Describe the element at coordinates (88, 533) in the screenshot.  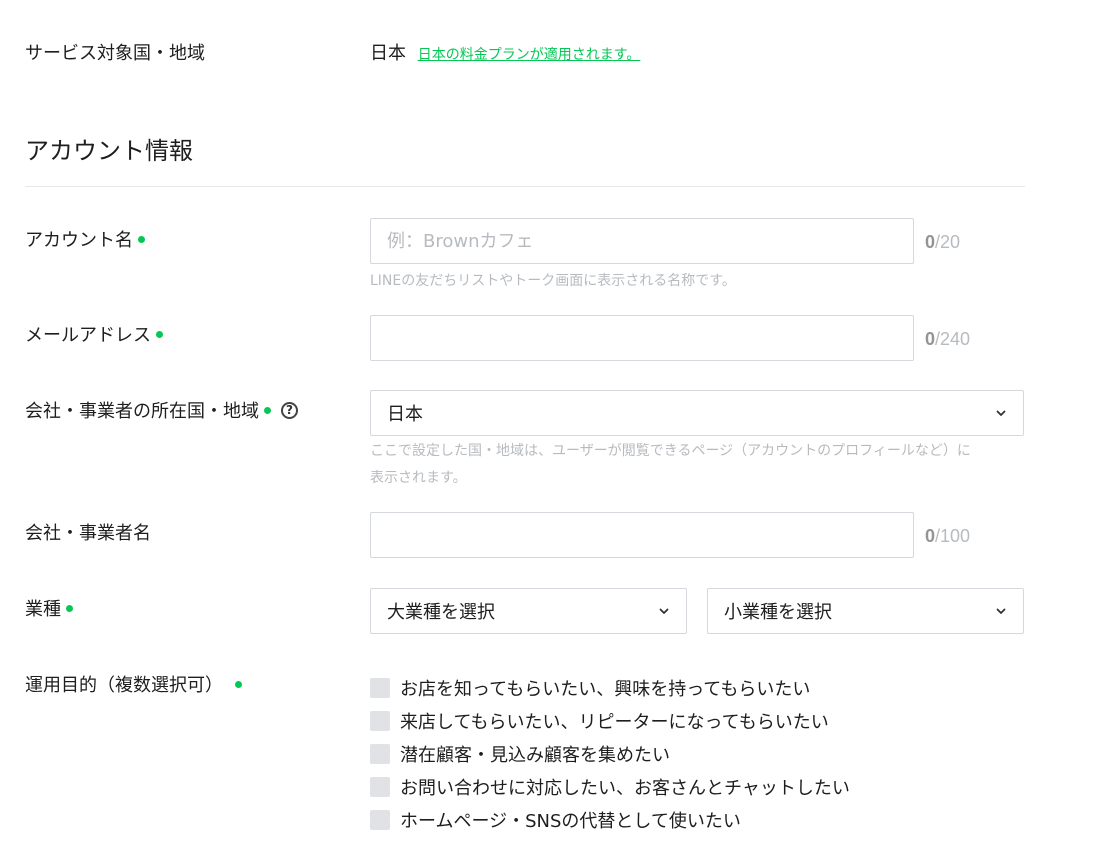
I see `company-name-label: 会社・事業者名` at that location.